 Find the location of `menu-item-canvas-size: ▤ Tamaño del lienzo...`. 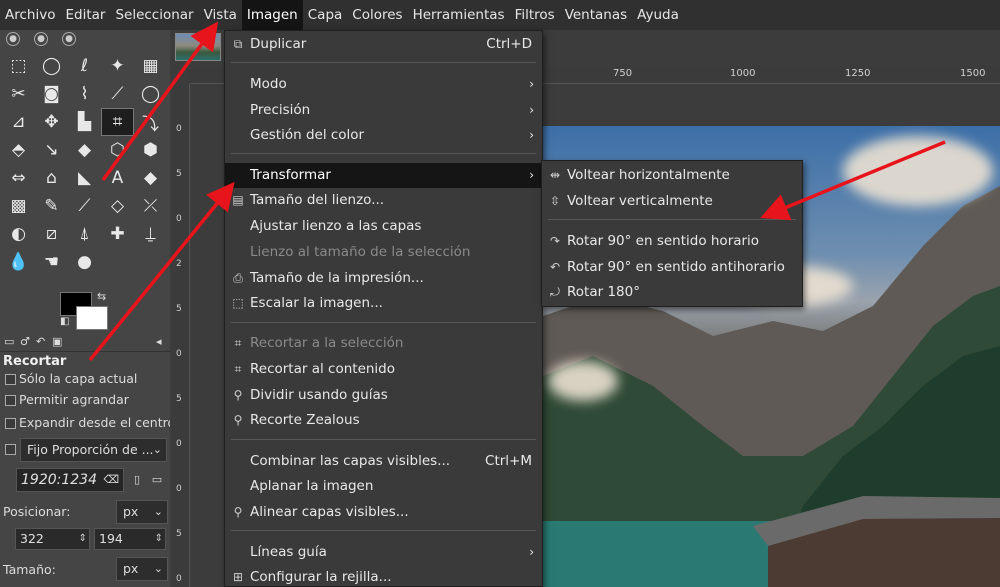

menu-item-canvas-size: ▤ Tamaño del lienzo... is located at coordinates (383, 200).